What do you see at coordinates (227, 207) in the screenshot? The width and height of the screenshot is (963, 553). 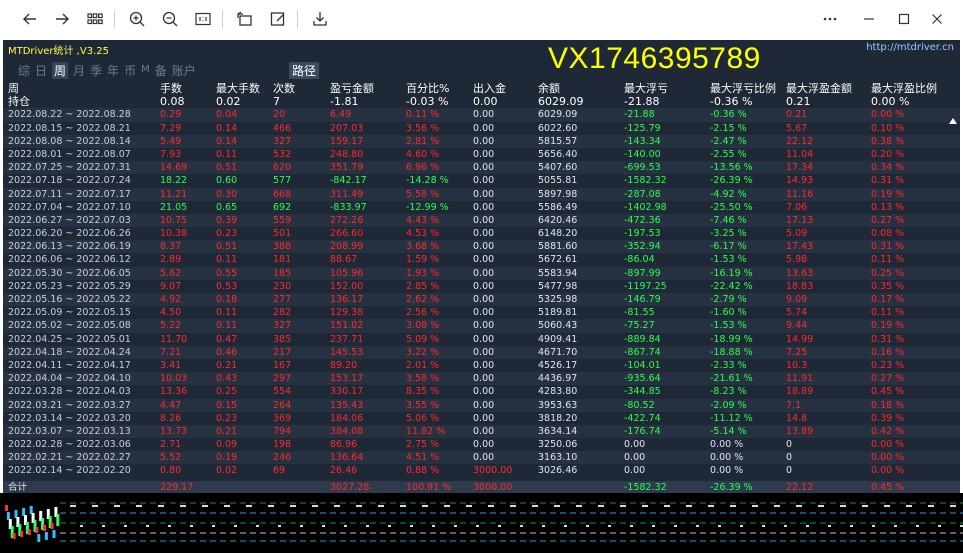 I see `table-cell: 0.65` at bounding box center [227, 207].